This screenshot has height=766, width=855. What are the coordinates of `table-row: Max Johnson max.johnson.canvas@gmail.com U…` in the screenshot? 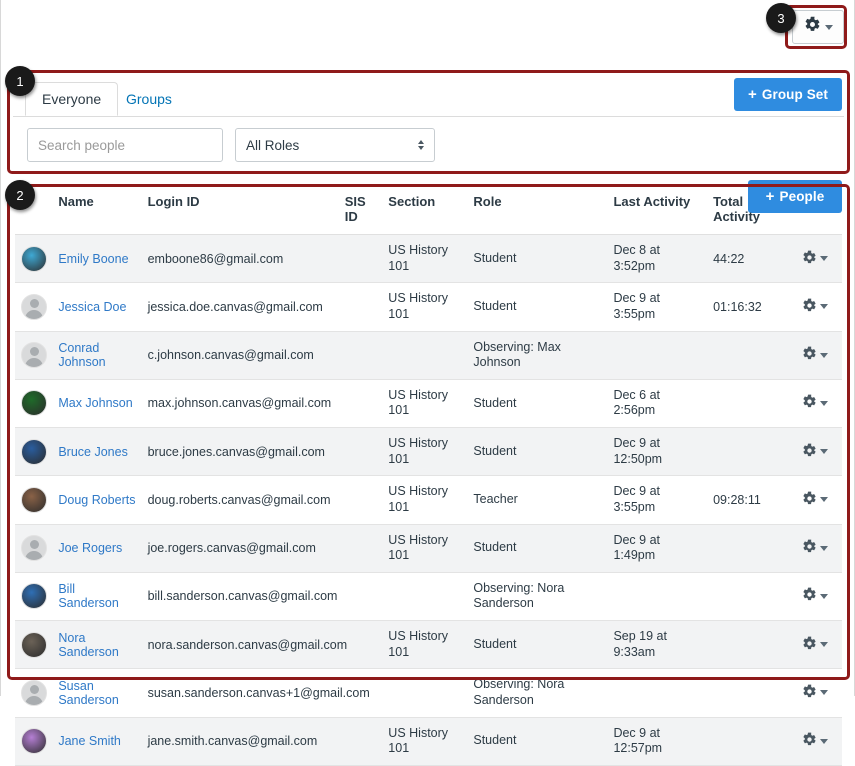 It's located at (428, 404).